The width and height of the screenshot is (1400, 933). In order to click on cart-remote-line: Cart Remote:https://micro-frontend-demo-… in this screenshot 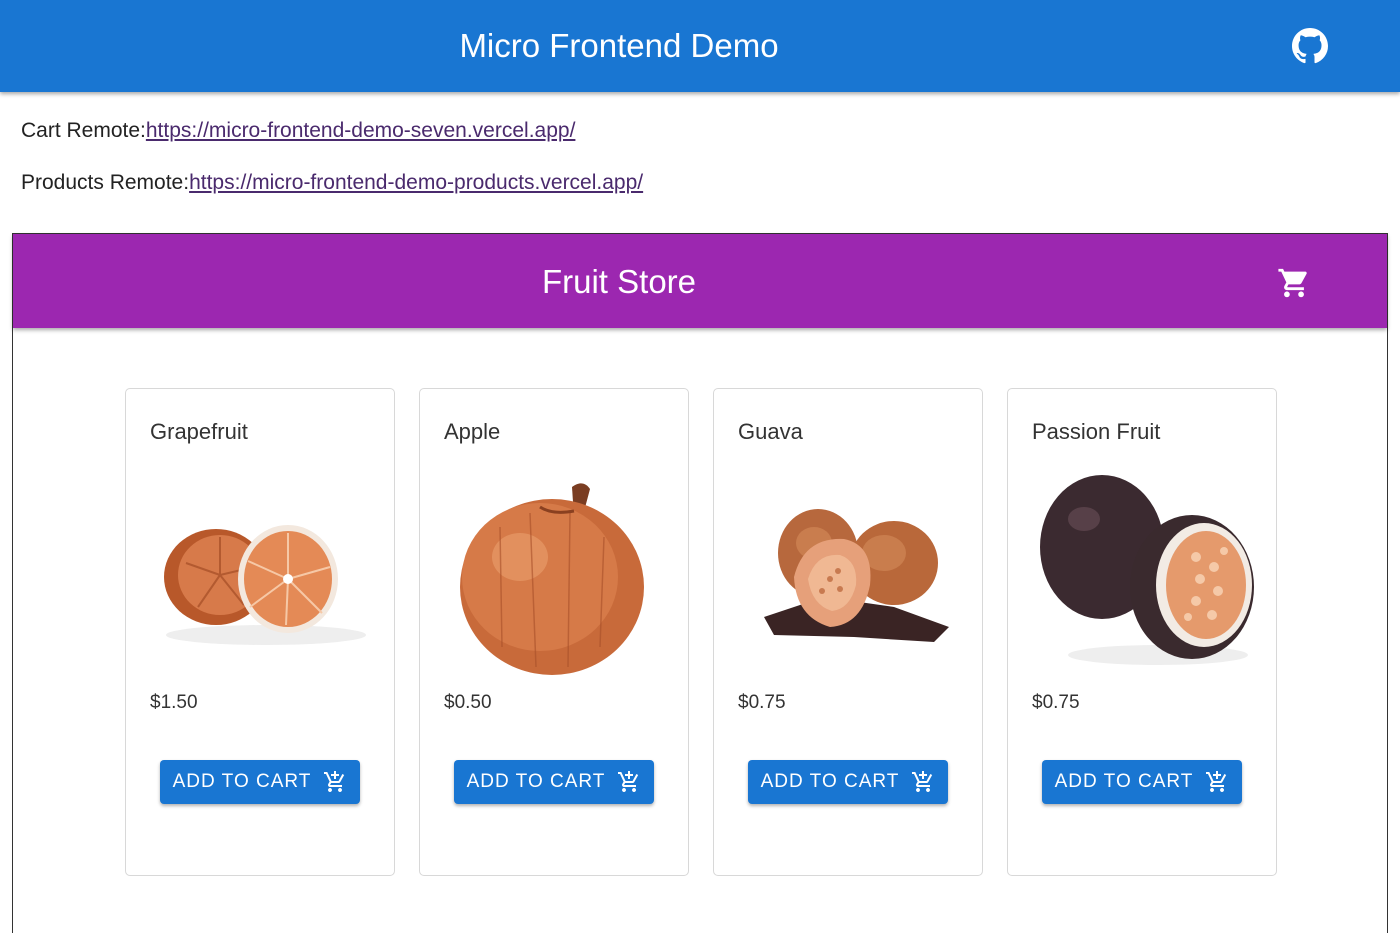, I will do `click(298, 131)`.